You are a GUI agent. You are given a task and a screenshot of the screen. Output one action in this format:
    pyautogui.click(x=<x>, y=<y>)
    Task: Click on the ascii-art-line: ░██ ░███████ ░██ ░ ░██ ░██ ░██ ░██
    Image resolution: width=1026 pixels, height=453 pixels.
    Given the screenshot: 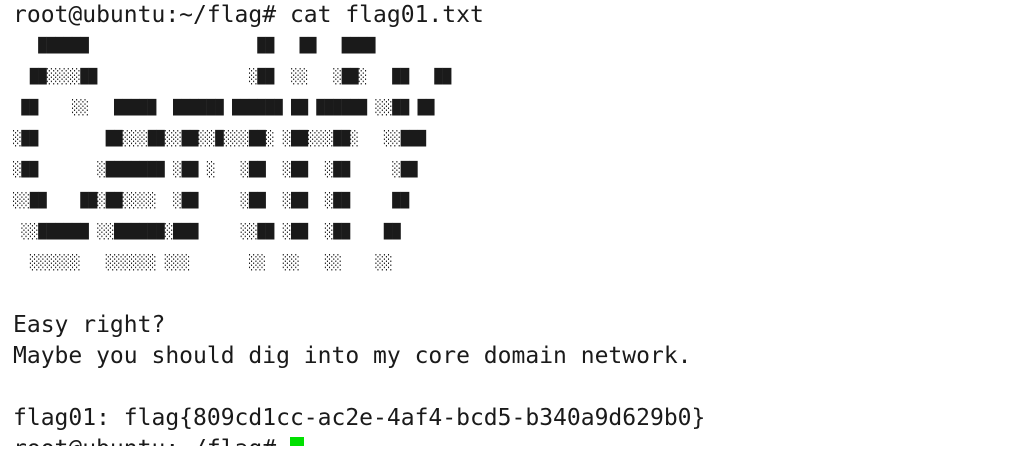 What is the action you would take?
    pyautogui.click(x=215, y=170)
    